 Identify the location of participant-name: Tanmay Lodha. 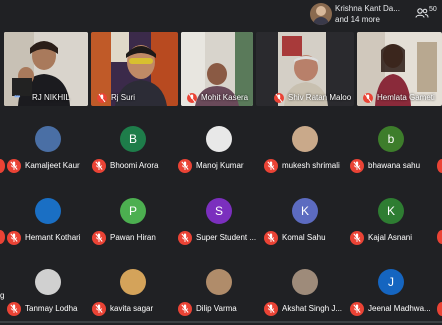
(51, 308).